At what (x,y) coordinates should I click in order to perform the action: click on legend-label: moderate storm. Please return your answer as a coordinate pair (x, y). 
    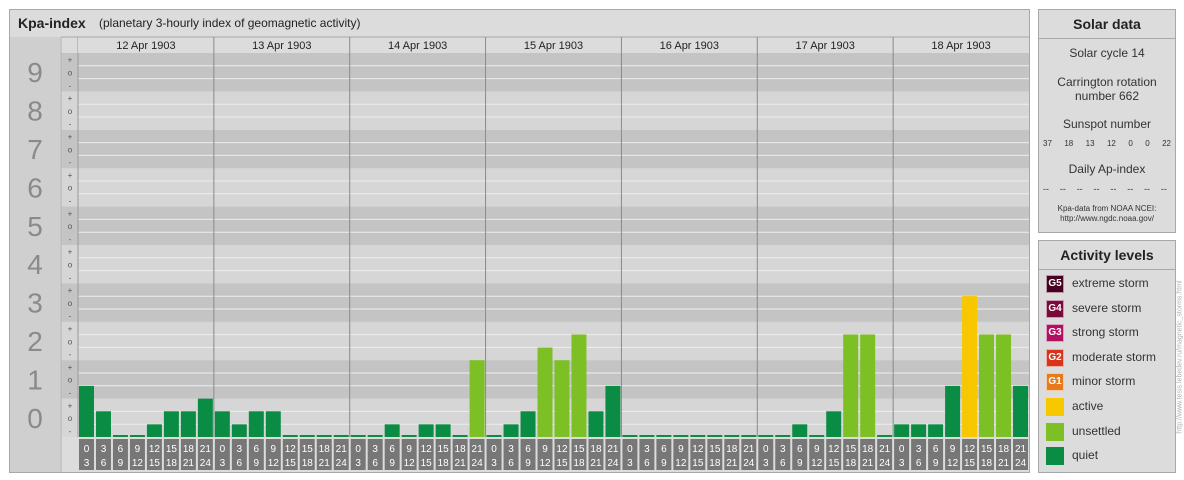
    Looking at the image, I should click on (1114, 356).